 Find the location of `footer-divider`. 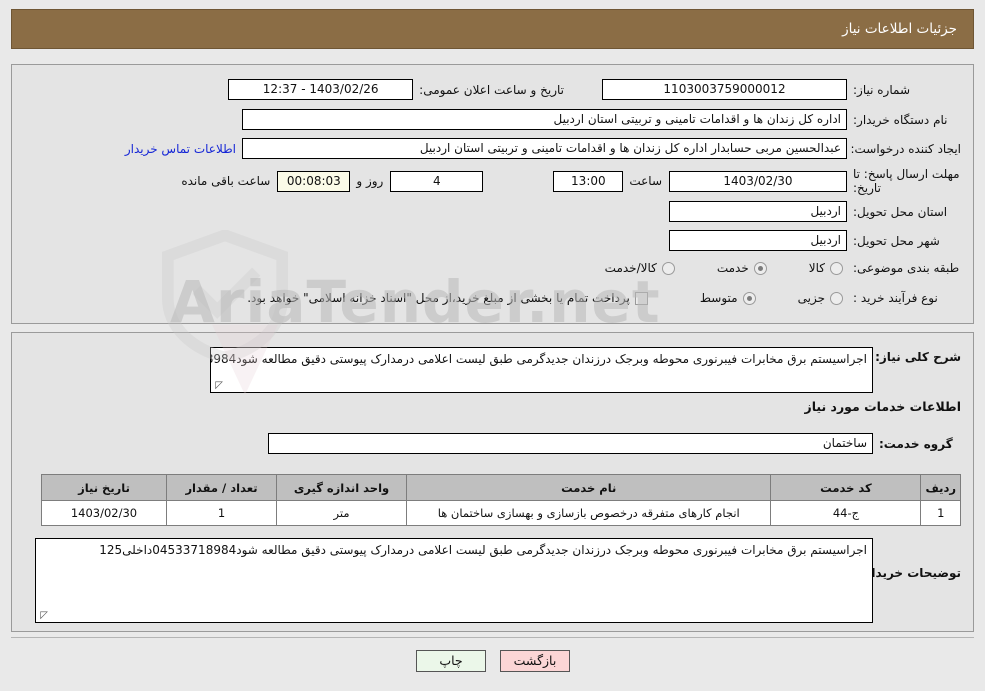

footer-divider is located at coordinates (492, 637).